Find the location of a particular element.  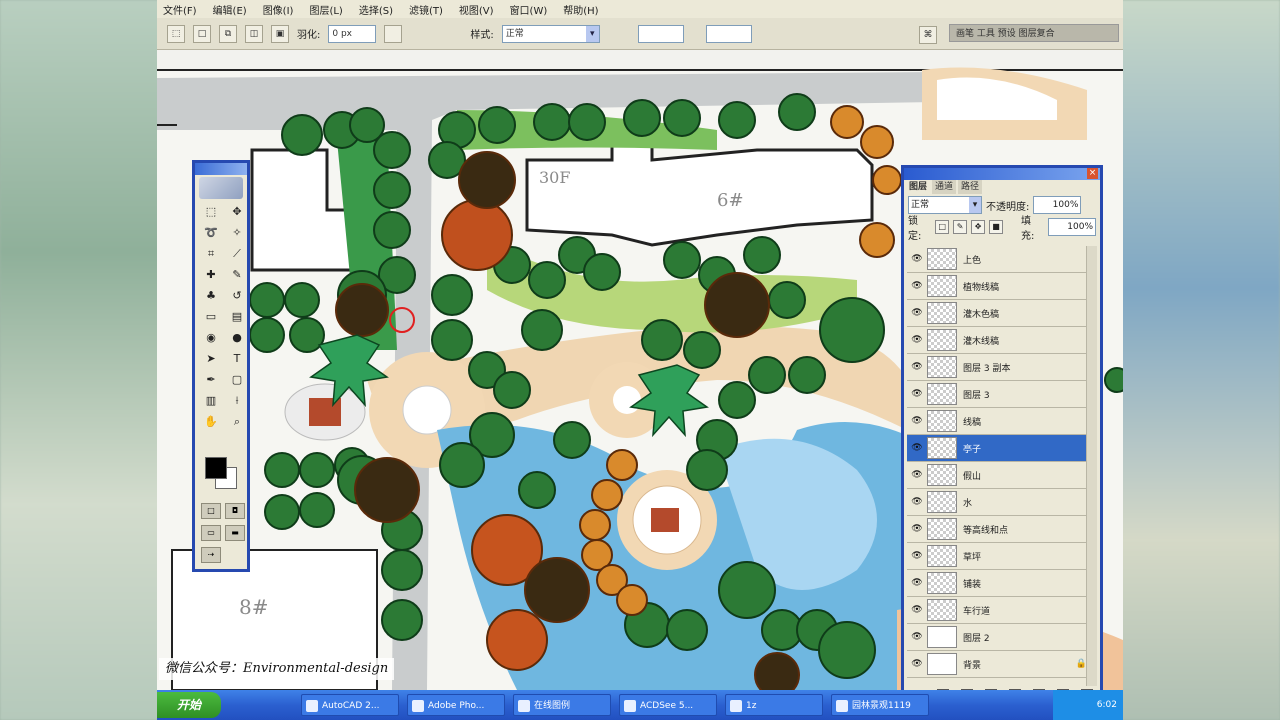

layer-row: 👁 铺装 is located at coordinates (1000, 583).